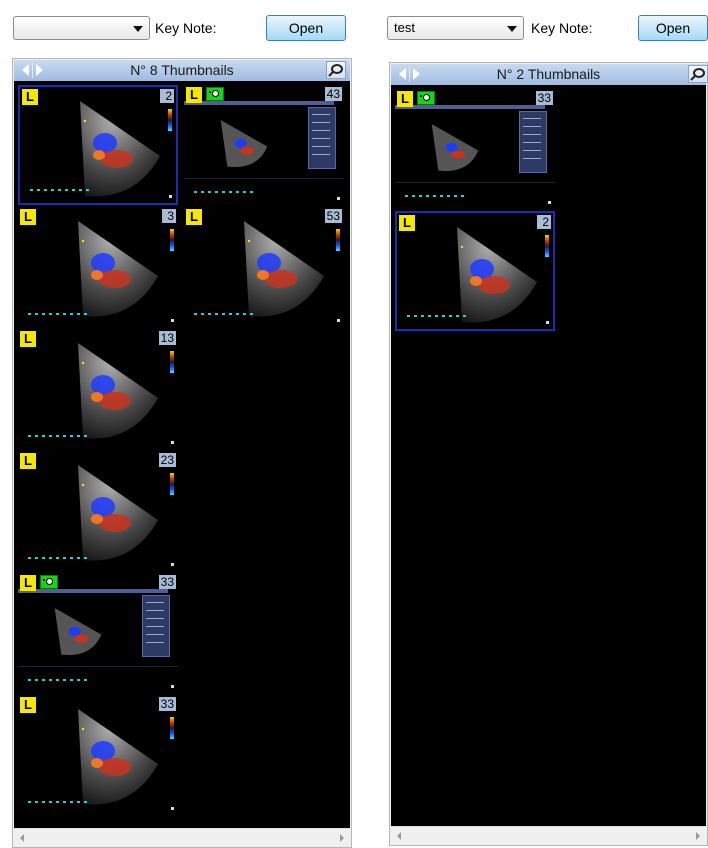 This screenshot has height=848, width=708. What do you see at coordinates (169, 216) in the screenshot?
I see `frame-count-badge: 3` at bounding box center [169, 216].